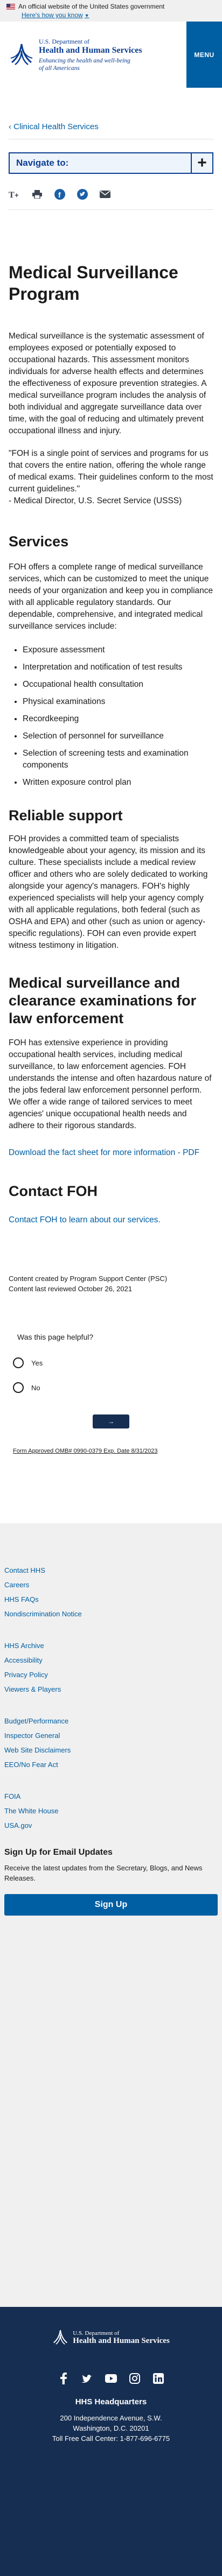  What do you see at coordinates (118, 736) in the screenshot?
I see `list-item: Selection of personnel for surveillance` at bounding box center [118, 736].